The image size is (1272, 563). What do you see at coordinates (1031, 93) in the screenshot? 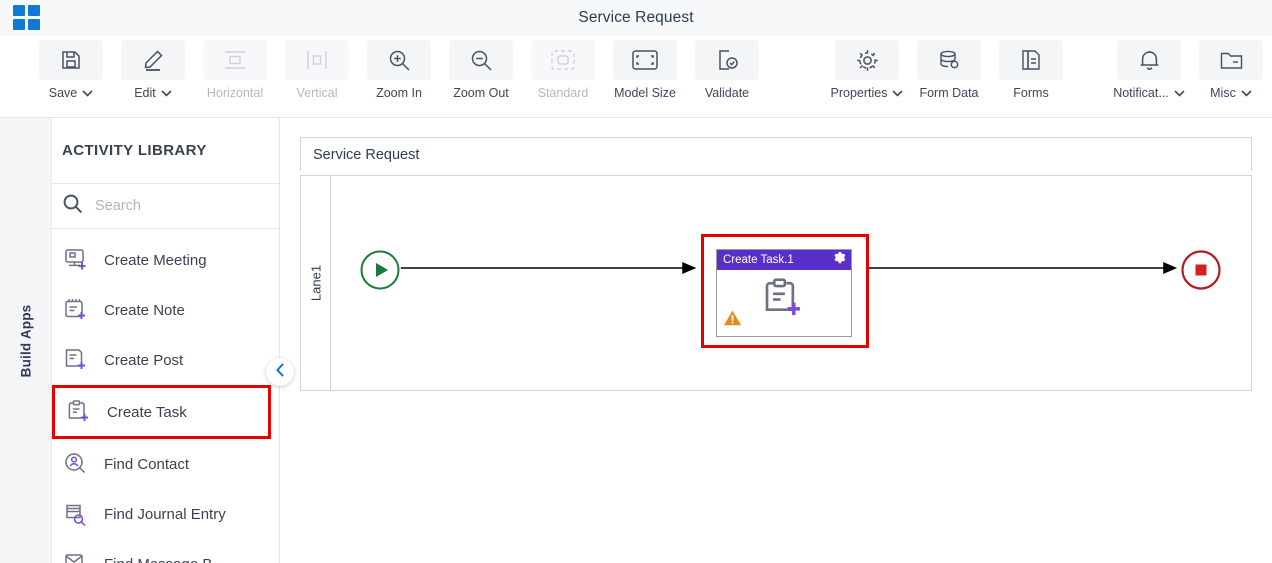
I see `toolbar-label-forms: Forms` at bounding box center [1031, 93].